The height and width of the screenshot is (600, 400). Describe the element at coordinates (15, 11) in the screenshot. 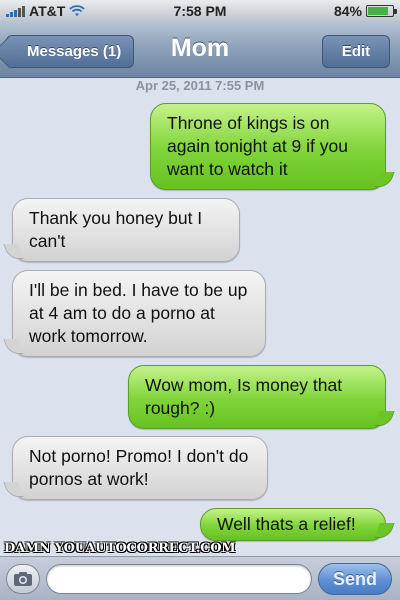

I see `signal-bars-icon` at that location.